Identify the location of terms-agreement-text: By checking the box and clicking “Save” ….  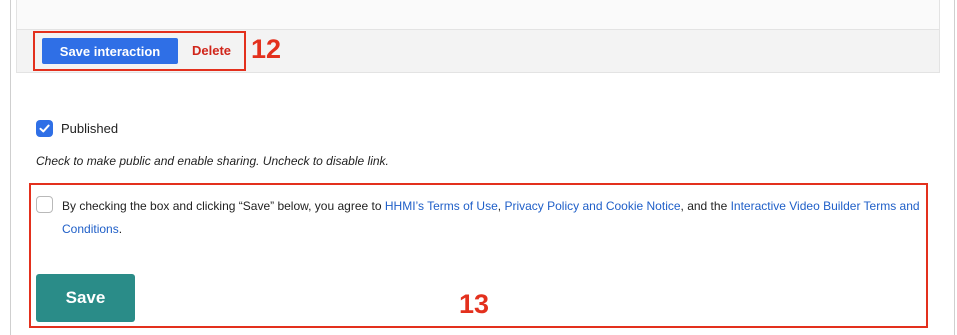
(493, 218).